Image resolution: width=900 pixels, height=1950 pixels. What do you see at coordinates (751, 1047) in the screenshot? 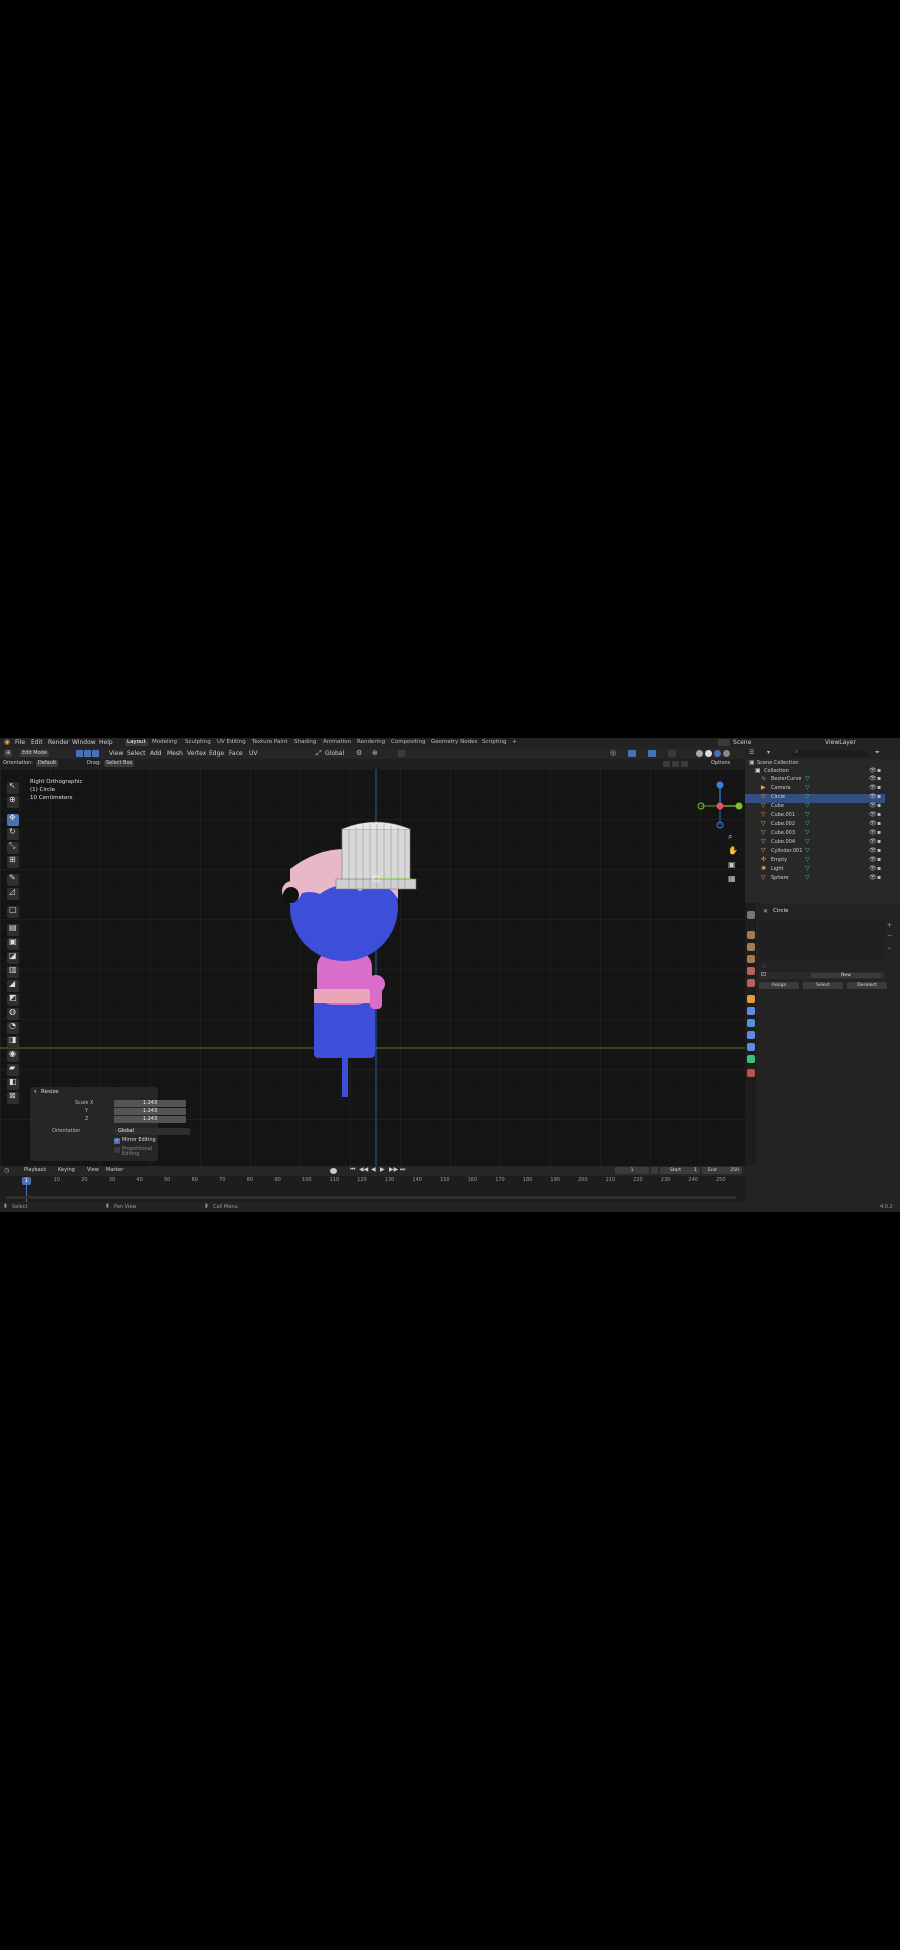
I see `constraints-tab-icon` at bounding box center [751, 1047].